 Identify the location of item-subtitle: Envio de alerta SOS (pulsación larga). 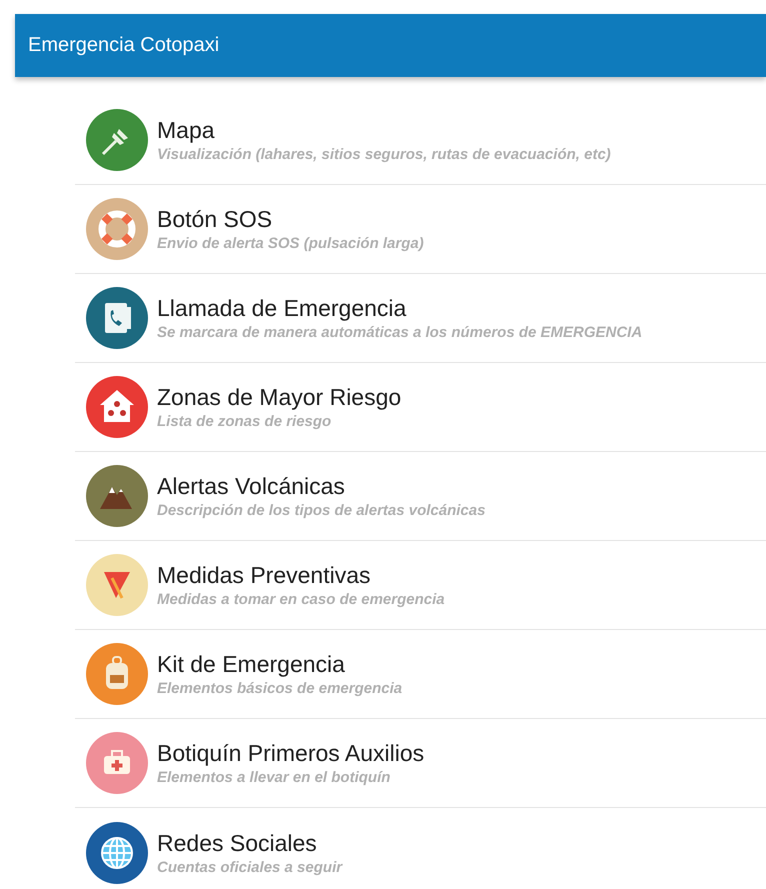
(290, 243).